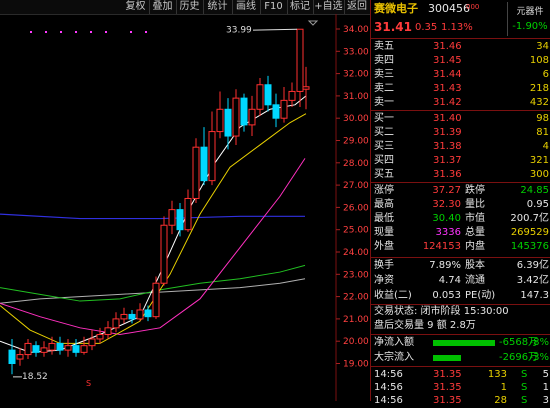 The width and height of the screenshot is (550, 408). I want to click on toolbar-btn-1: 叠加, so click(163, 7).